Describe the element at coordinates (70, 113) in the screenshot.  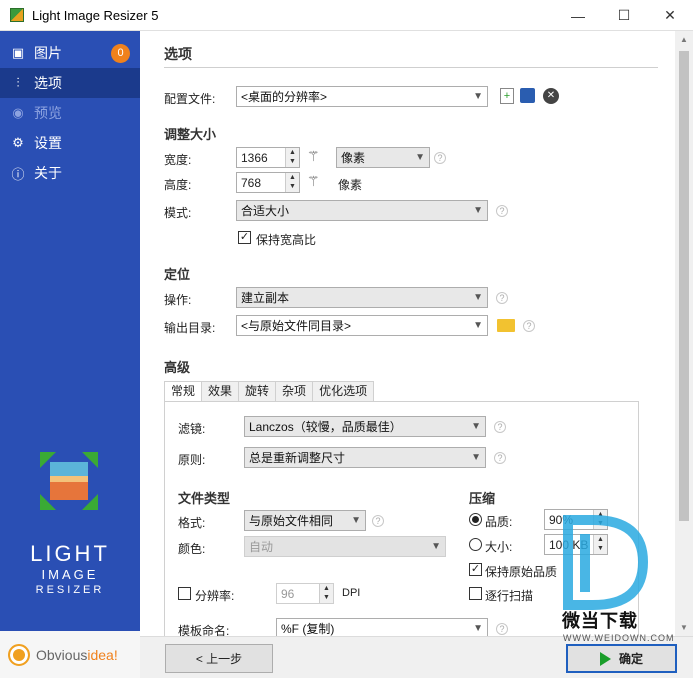
I see `sidebar-item-preview: ◉ 预览` at that location.